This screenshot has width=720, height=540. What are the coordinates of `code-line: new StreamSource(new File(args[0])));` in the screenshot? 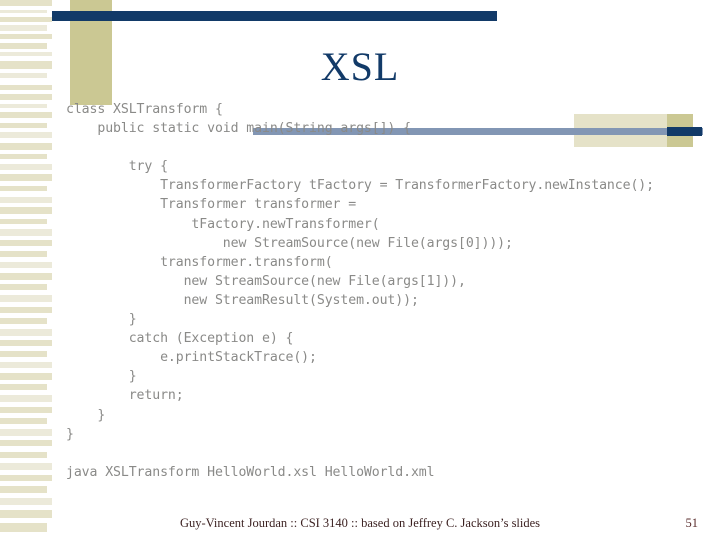 It's located at (289, 243).